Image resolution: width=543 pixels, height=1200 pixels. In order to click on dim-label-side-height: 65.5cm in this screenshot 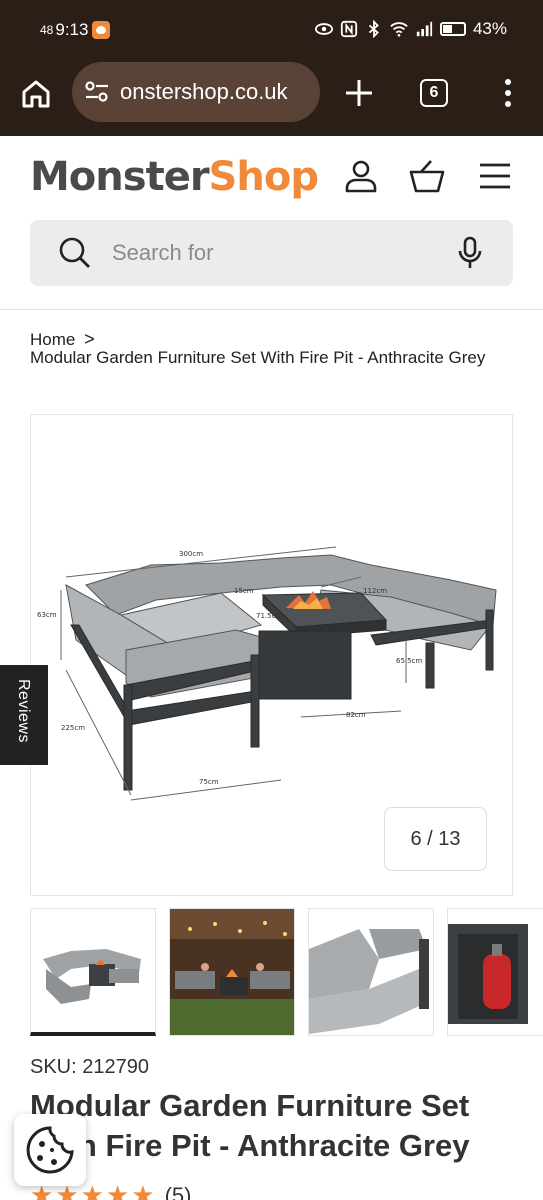, I will do `click(409, 661)`.